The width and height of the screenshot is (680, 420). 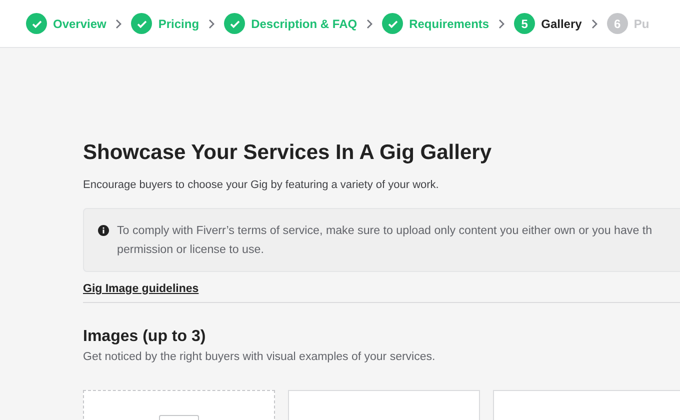 I want to click on step-number: 5, so click(x=525, y=23).